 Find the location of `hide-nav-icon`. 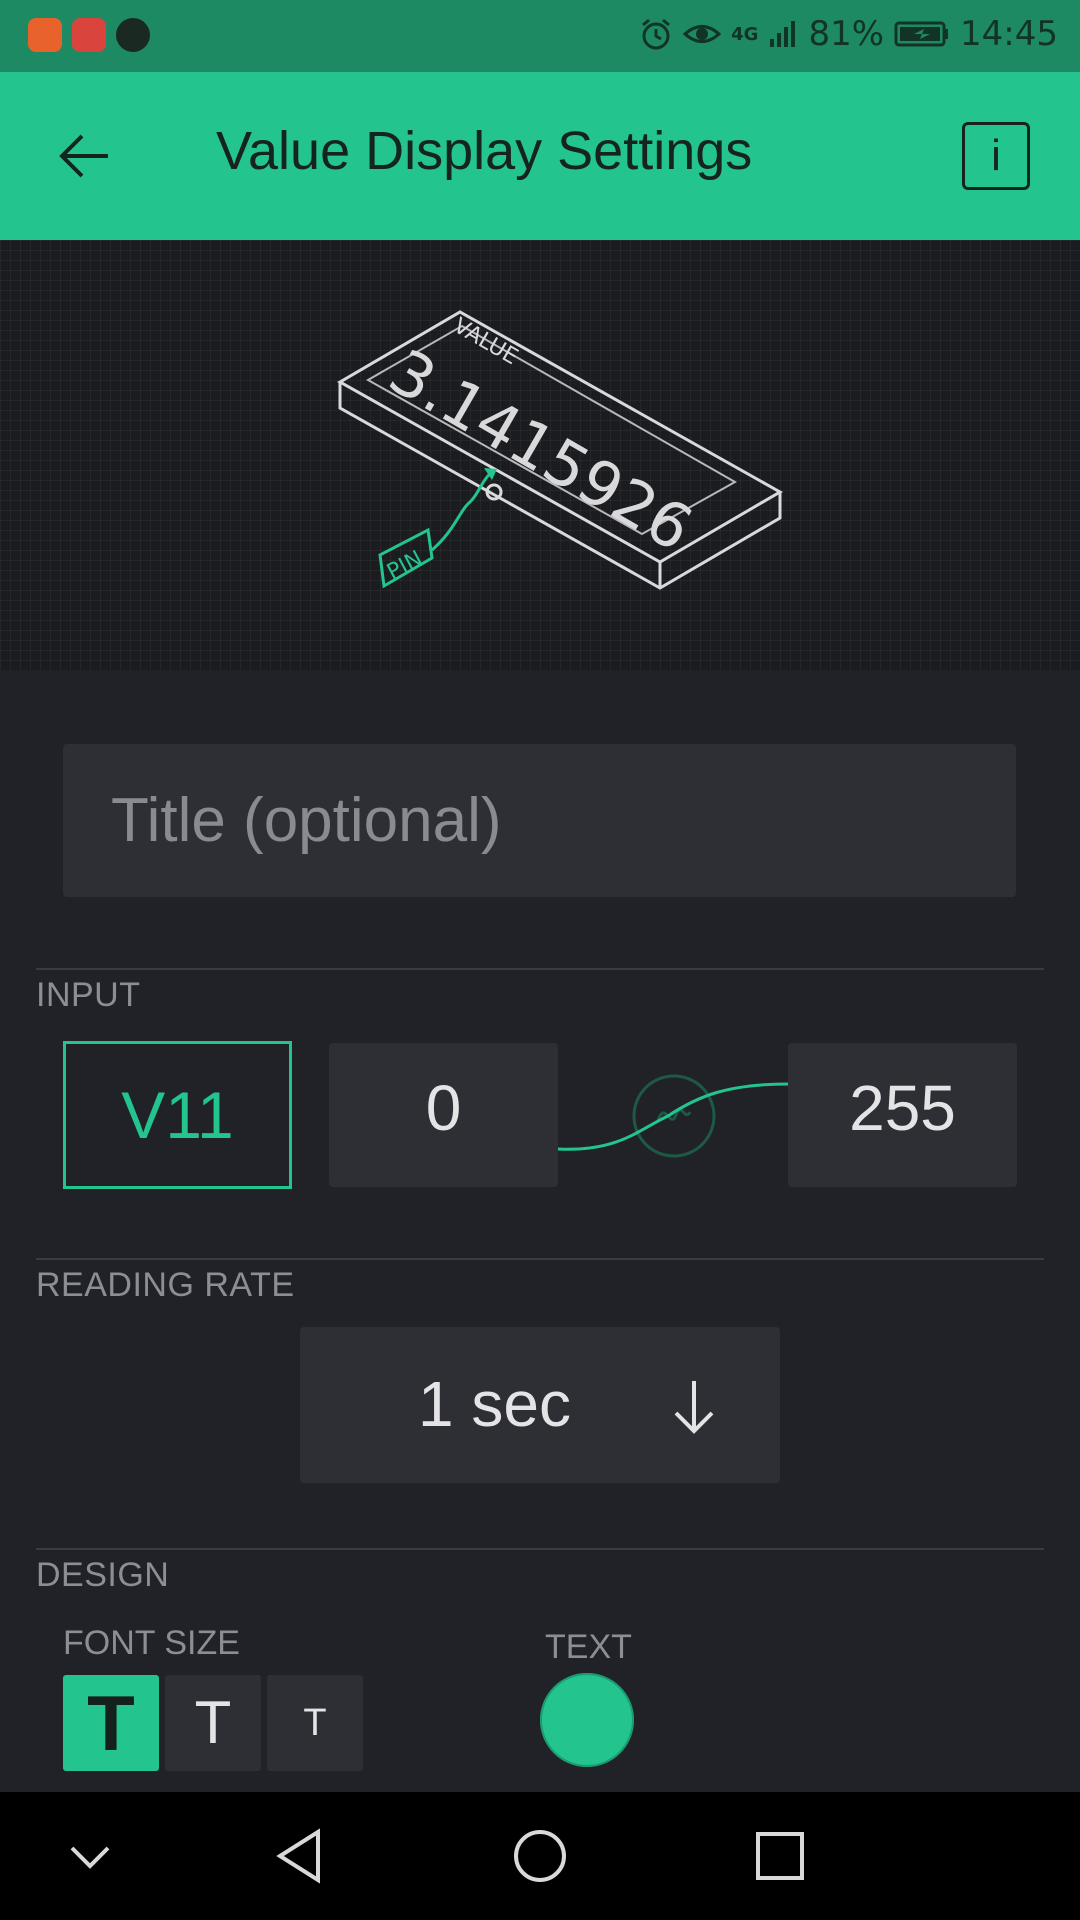

hide-nav-icon is located at coordinates (90, 1856).